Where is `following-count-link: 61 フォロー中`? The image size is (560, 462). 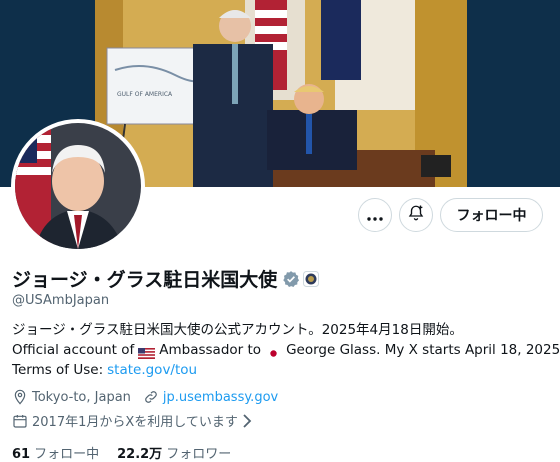 following-count-link: 61 フォロー中 is located at coordinates (55, 452).